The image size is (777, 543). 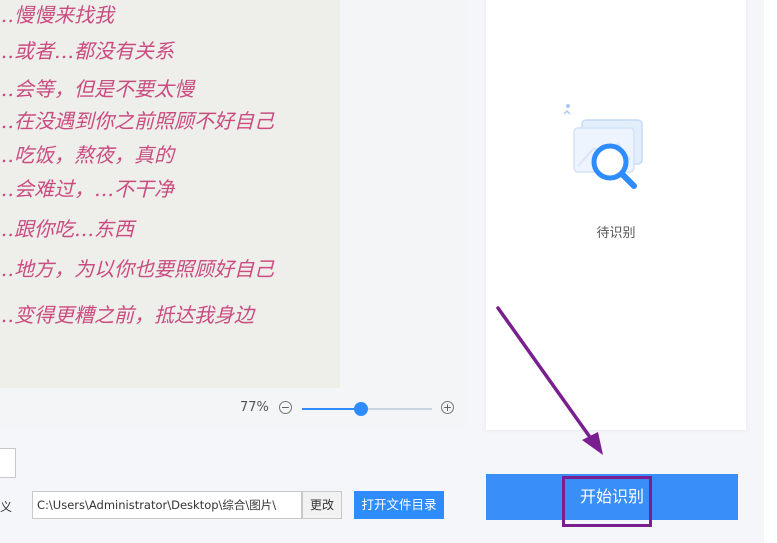 I want to click on handwriting-line: …会难过，…不干净, so click(x=88, y=189).